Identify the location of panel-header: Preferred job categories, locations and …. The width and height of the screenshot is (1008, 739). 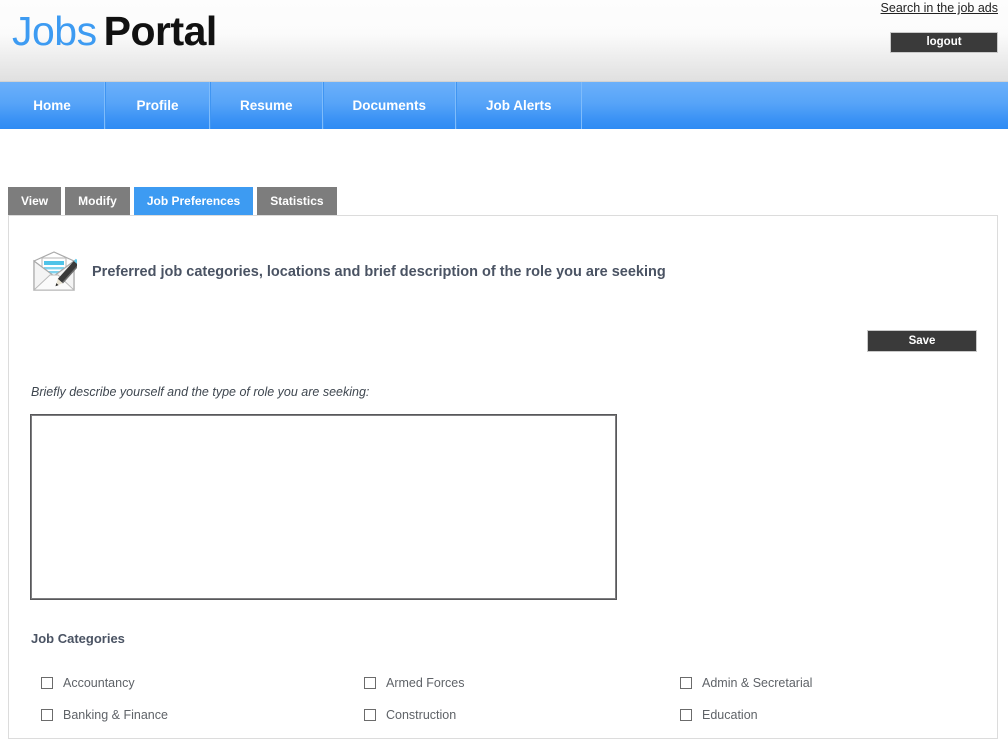
(348, 272).